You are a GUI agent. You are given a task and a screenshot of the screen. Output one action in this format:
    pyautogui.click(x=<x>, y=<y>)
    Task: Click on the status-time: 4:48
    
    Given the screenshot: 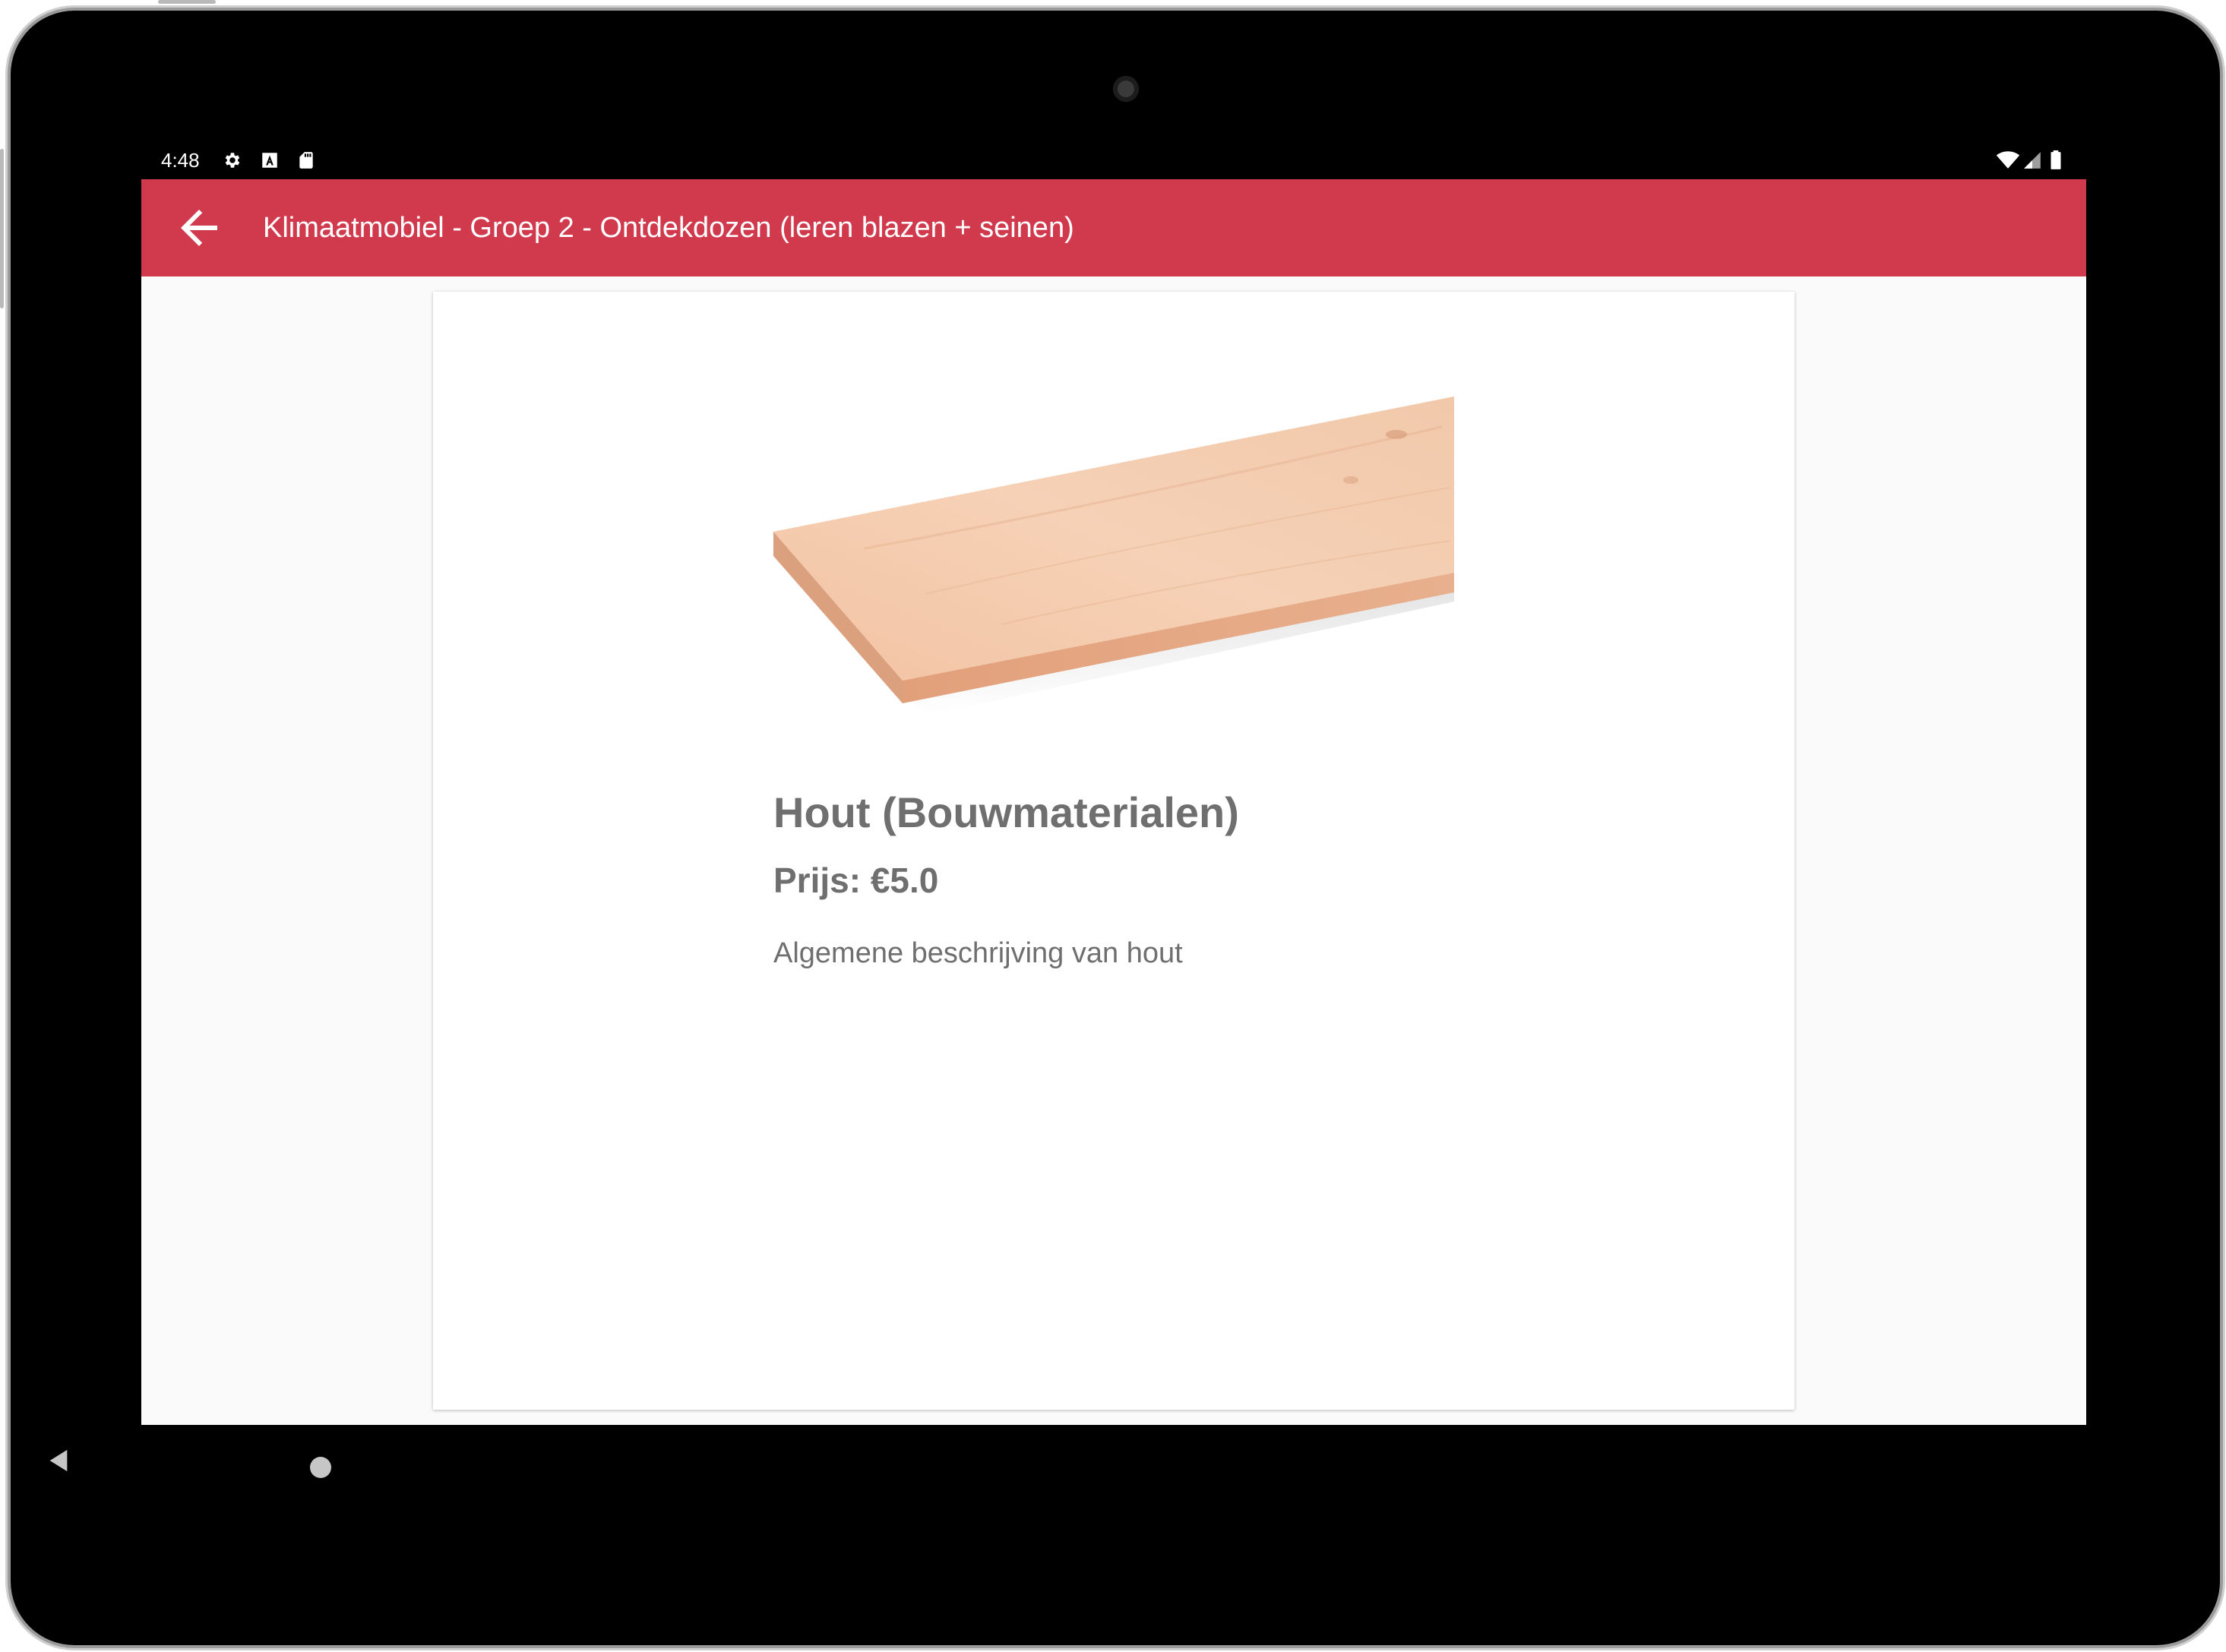 What is the action you would take?
    pyautogui.click(x=180, y=160)
    